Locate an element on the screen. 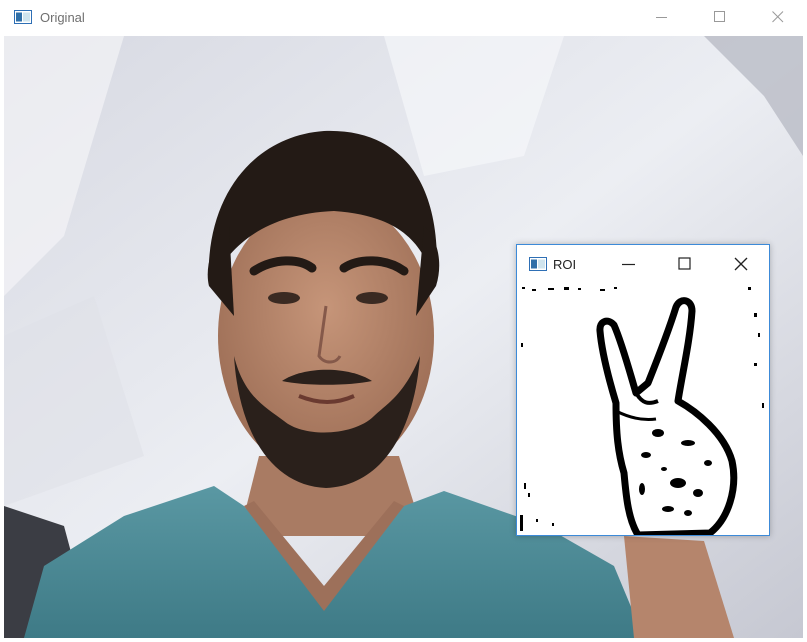 This screenshot has width=807, height=642. roi-minimize-button is located at coordinates (629, 264).